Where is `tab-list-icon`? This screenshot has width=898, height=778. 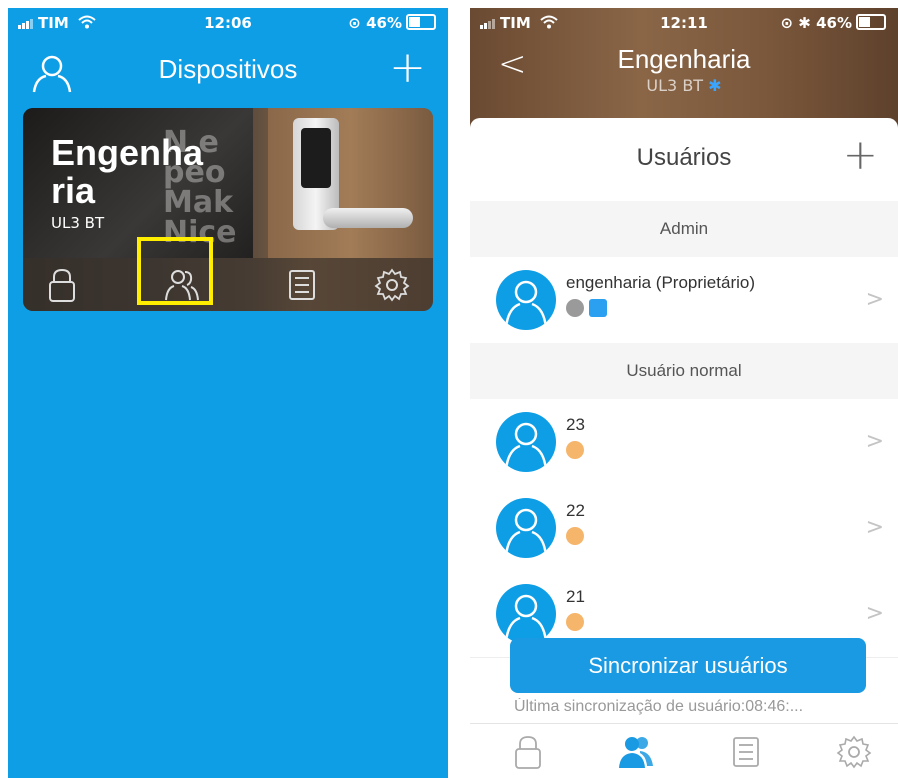 tab-list-icon is located at coordinates (746, 752).